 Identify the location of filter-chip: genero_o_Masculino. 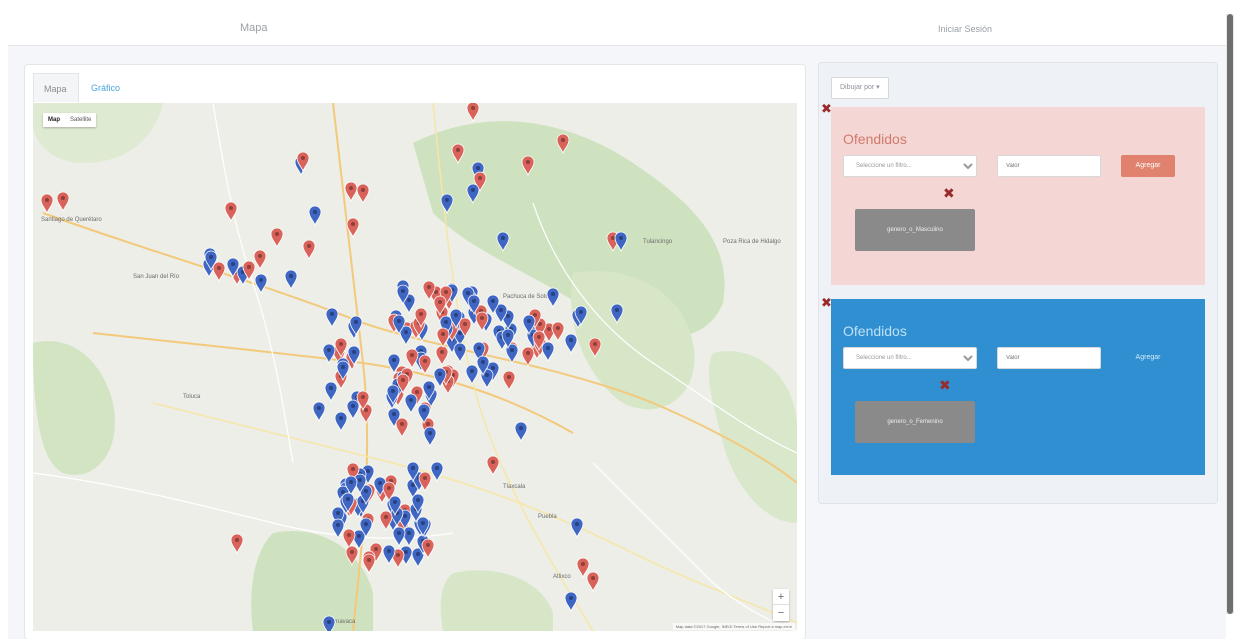
(915, 230).